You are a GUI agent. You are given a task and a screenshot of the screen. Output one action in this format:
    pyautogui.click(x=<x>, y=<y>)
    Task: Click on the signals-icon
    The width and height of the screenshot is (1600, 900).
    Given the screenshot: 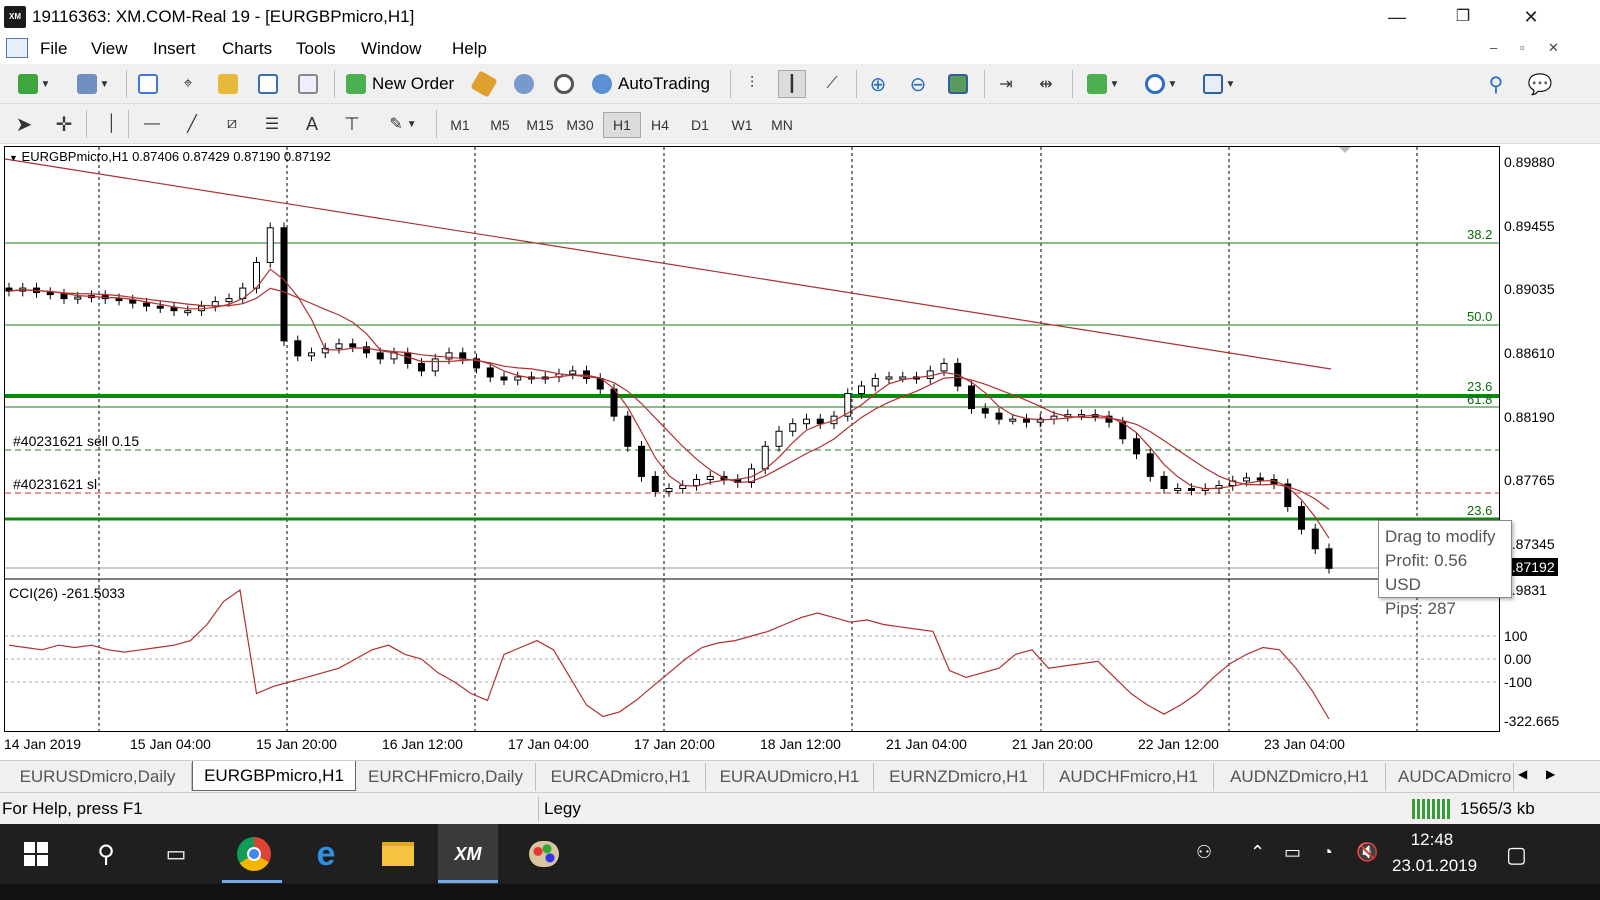 What is the action you would take?
    pyautogui.click(x=564, y=84)
    